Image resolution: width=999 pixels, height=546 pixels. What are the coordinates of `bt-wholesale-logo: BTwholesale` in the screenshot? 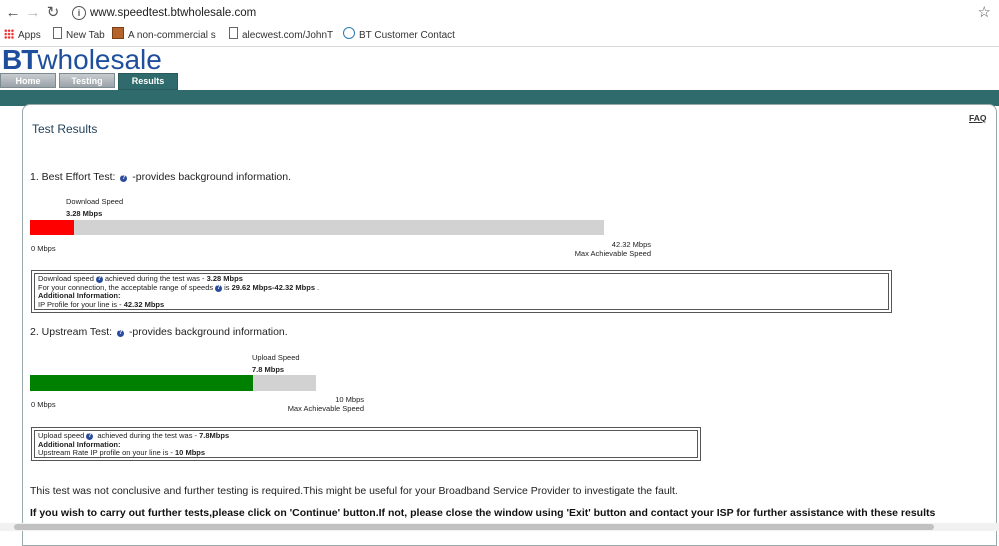 It's located at (82, 60).